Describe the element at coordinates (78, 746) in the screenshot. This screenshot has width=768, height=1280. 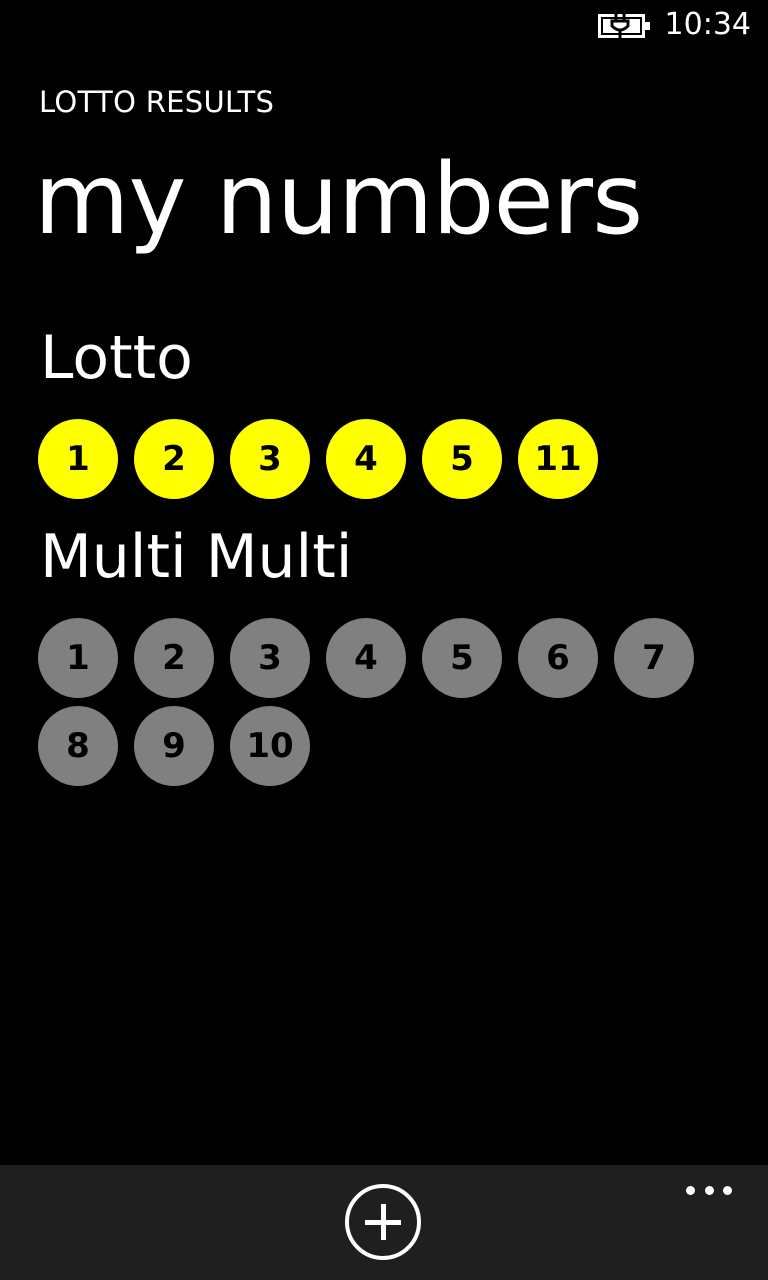
I see `multi-multi-number-ball: 8` at that location.